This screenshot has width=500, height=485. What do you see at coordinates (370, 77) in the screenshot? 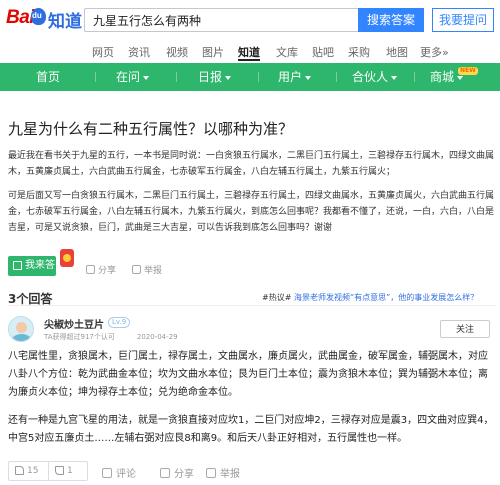
I see `nav-partner-label: 合伙人` at bounding box center [370, 77].